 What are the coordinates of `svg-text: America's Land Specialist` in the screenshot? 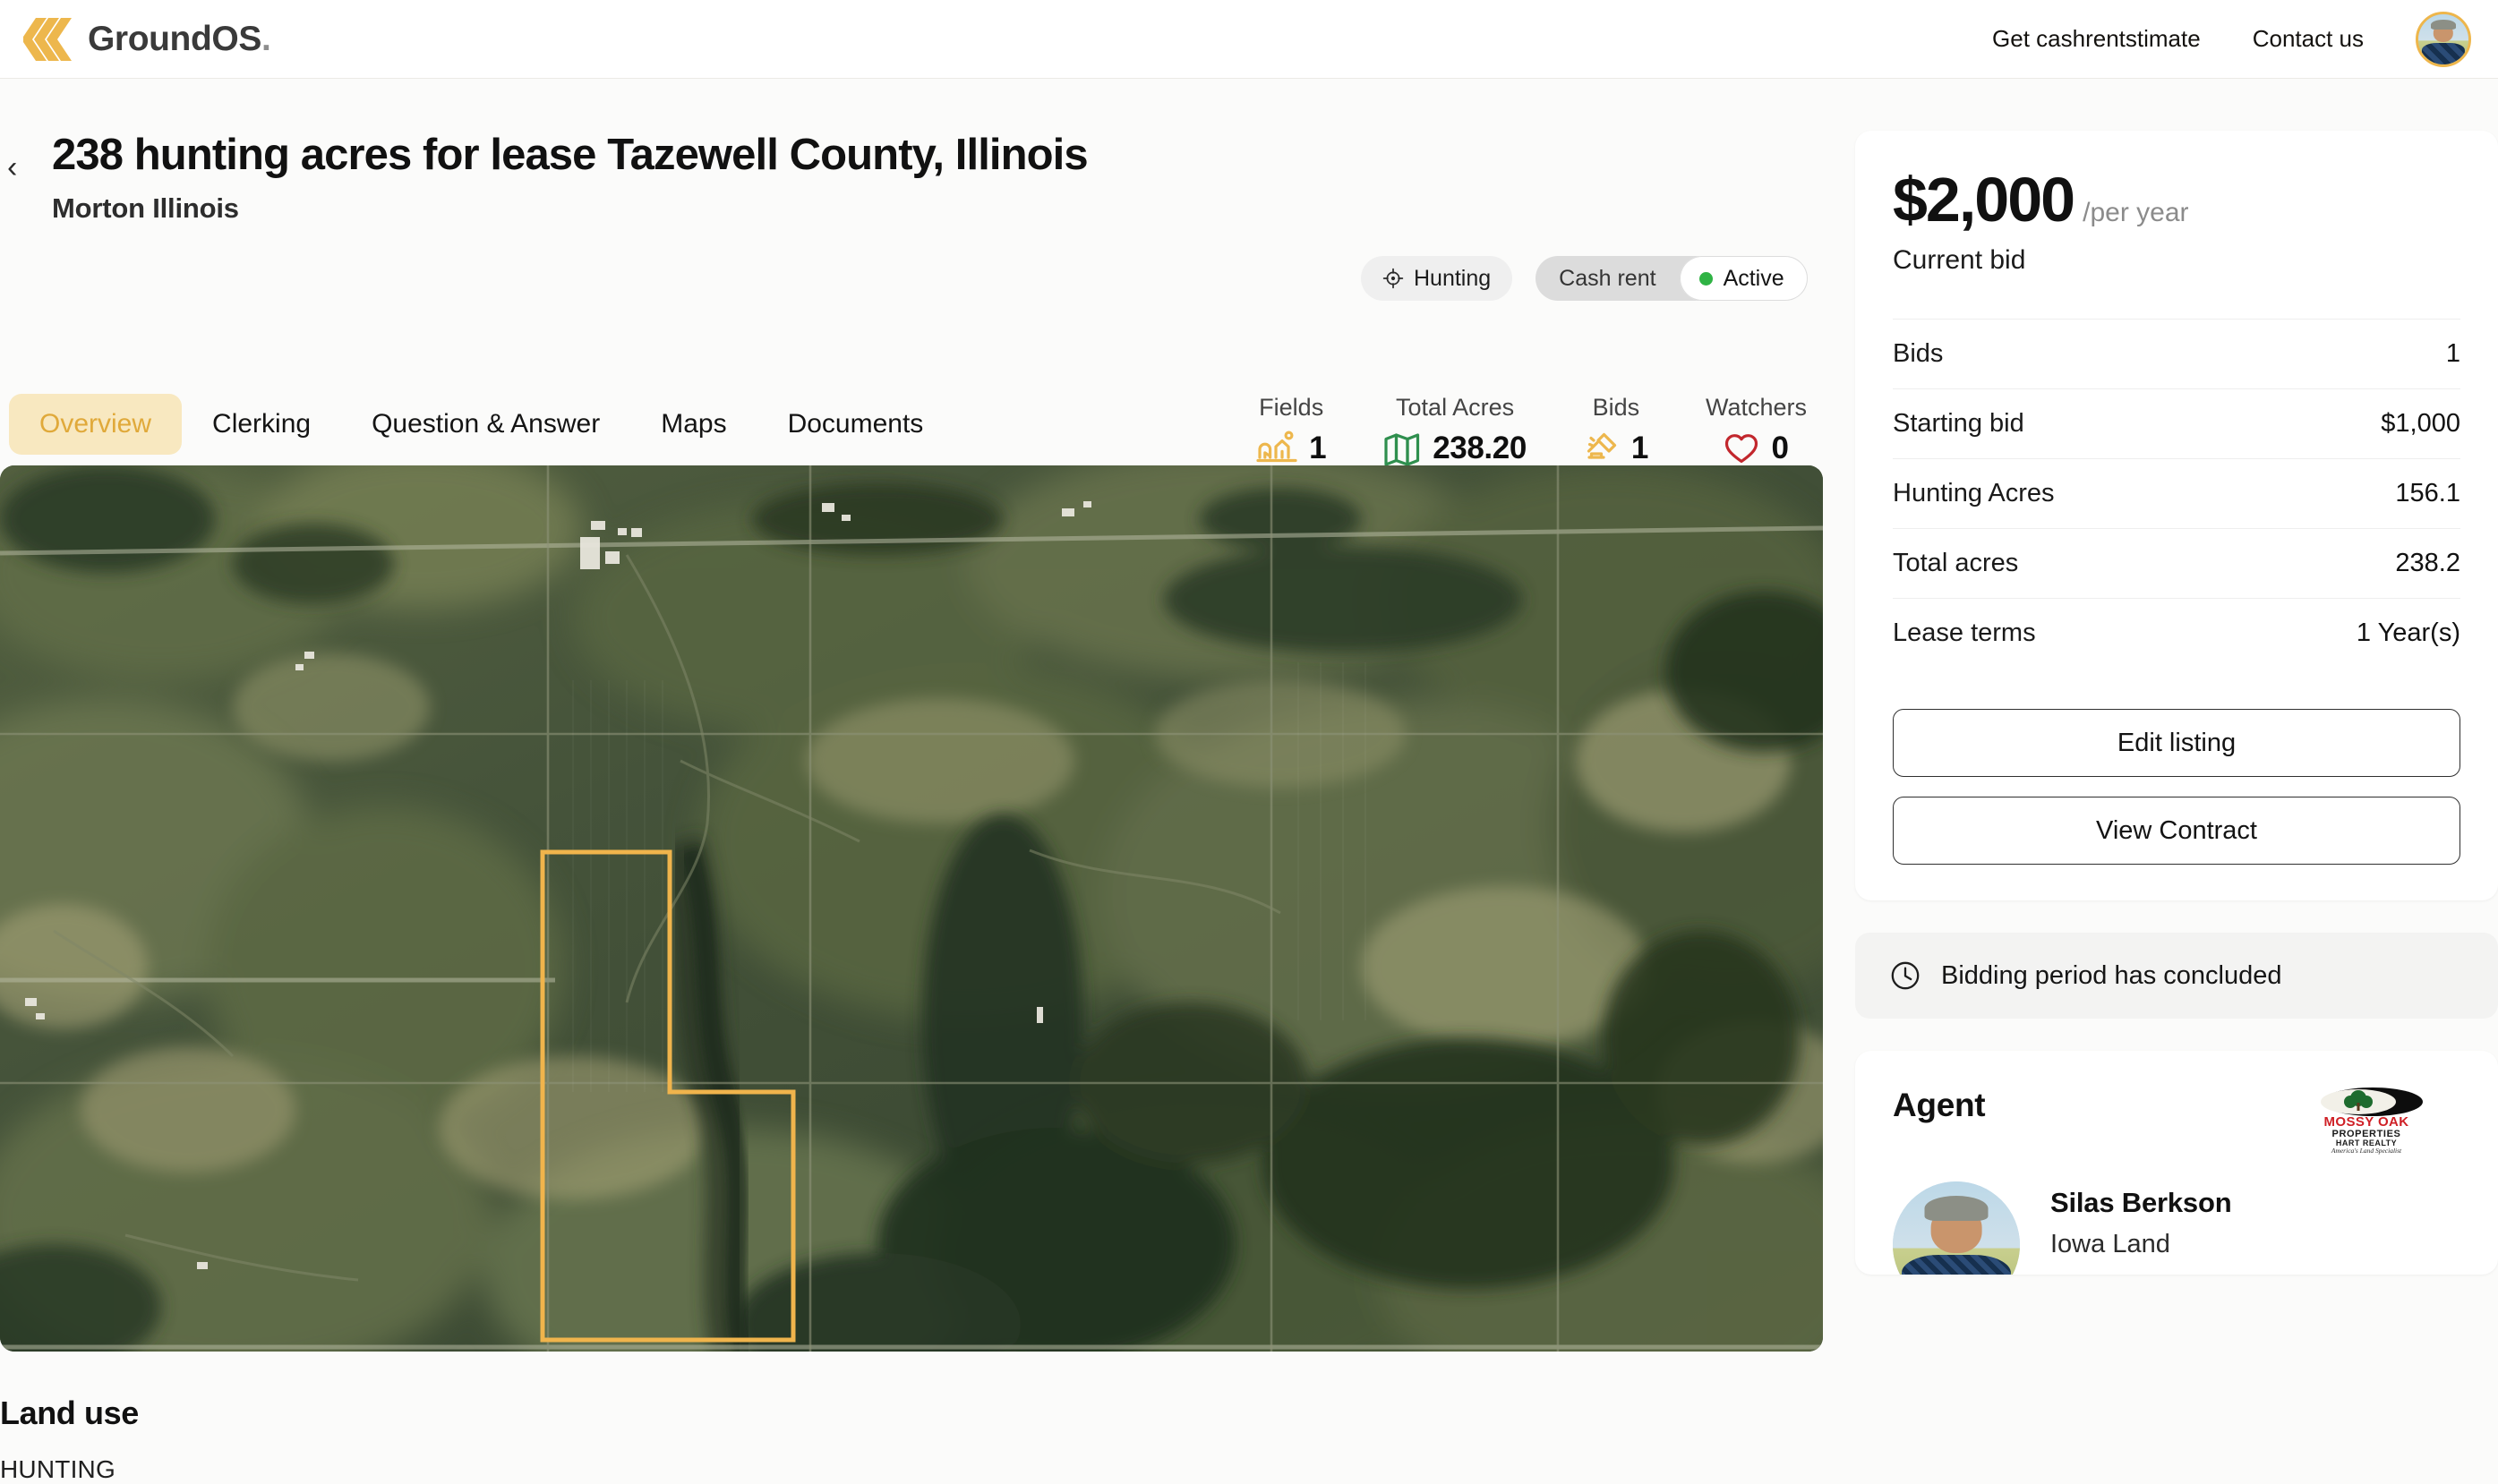 It's located at (2366, 1151).